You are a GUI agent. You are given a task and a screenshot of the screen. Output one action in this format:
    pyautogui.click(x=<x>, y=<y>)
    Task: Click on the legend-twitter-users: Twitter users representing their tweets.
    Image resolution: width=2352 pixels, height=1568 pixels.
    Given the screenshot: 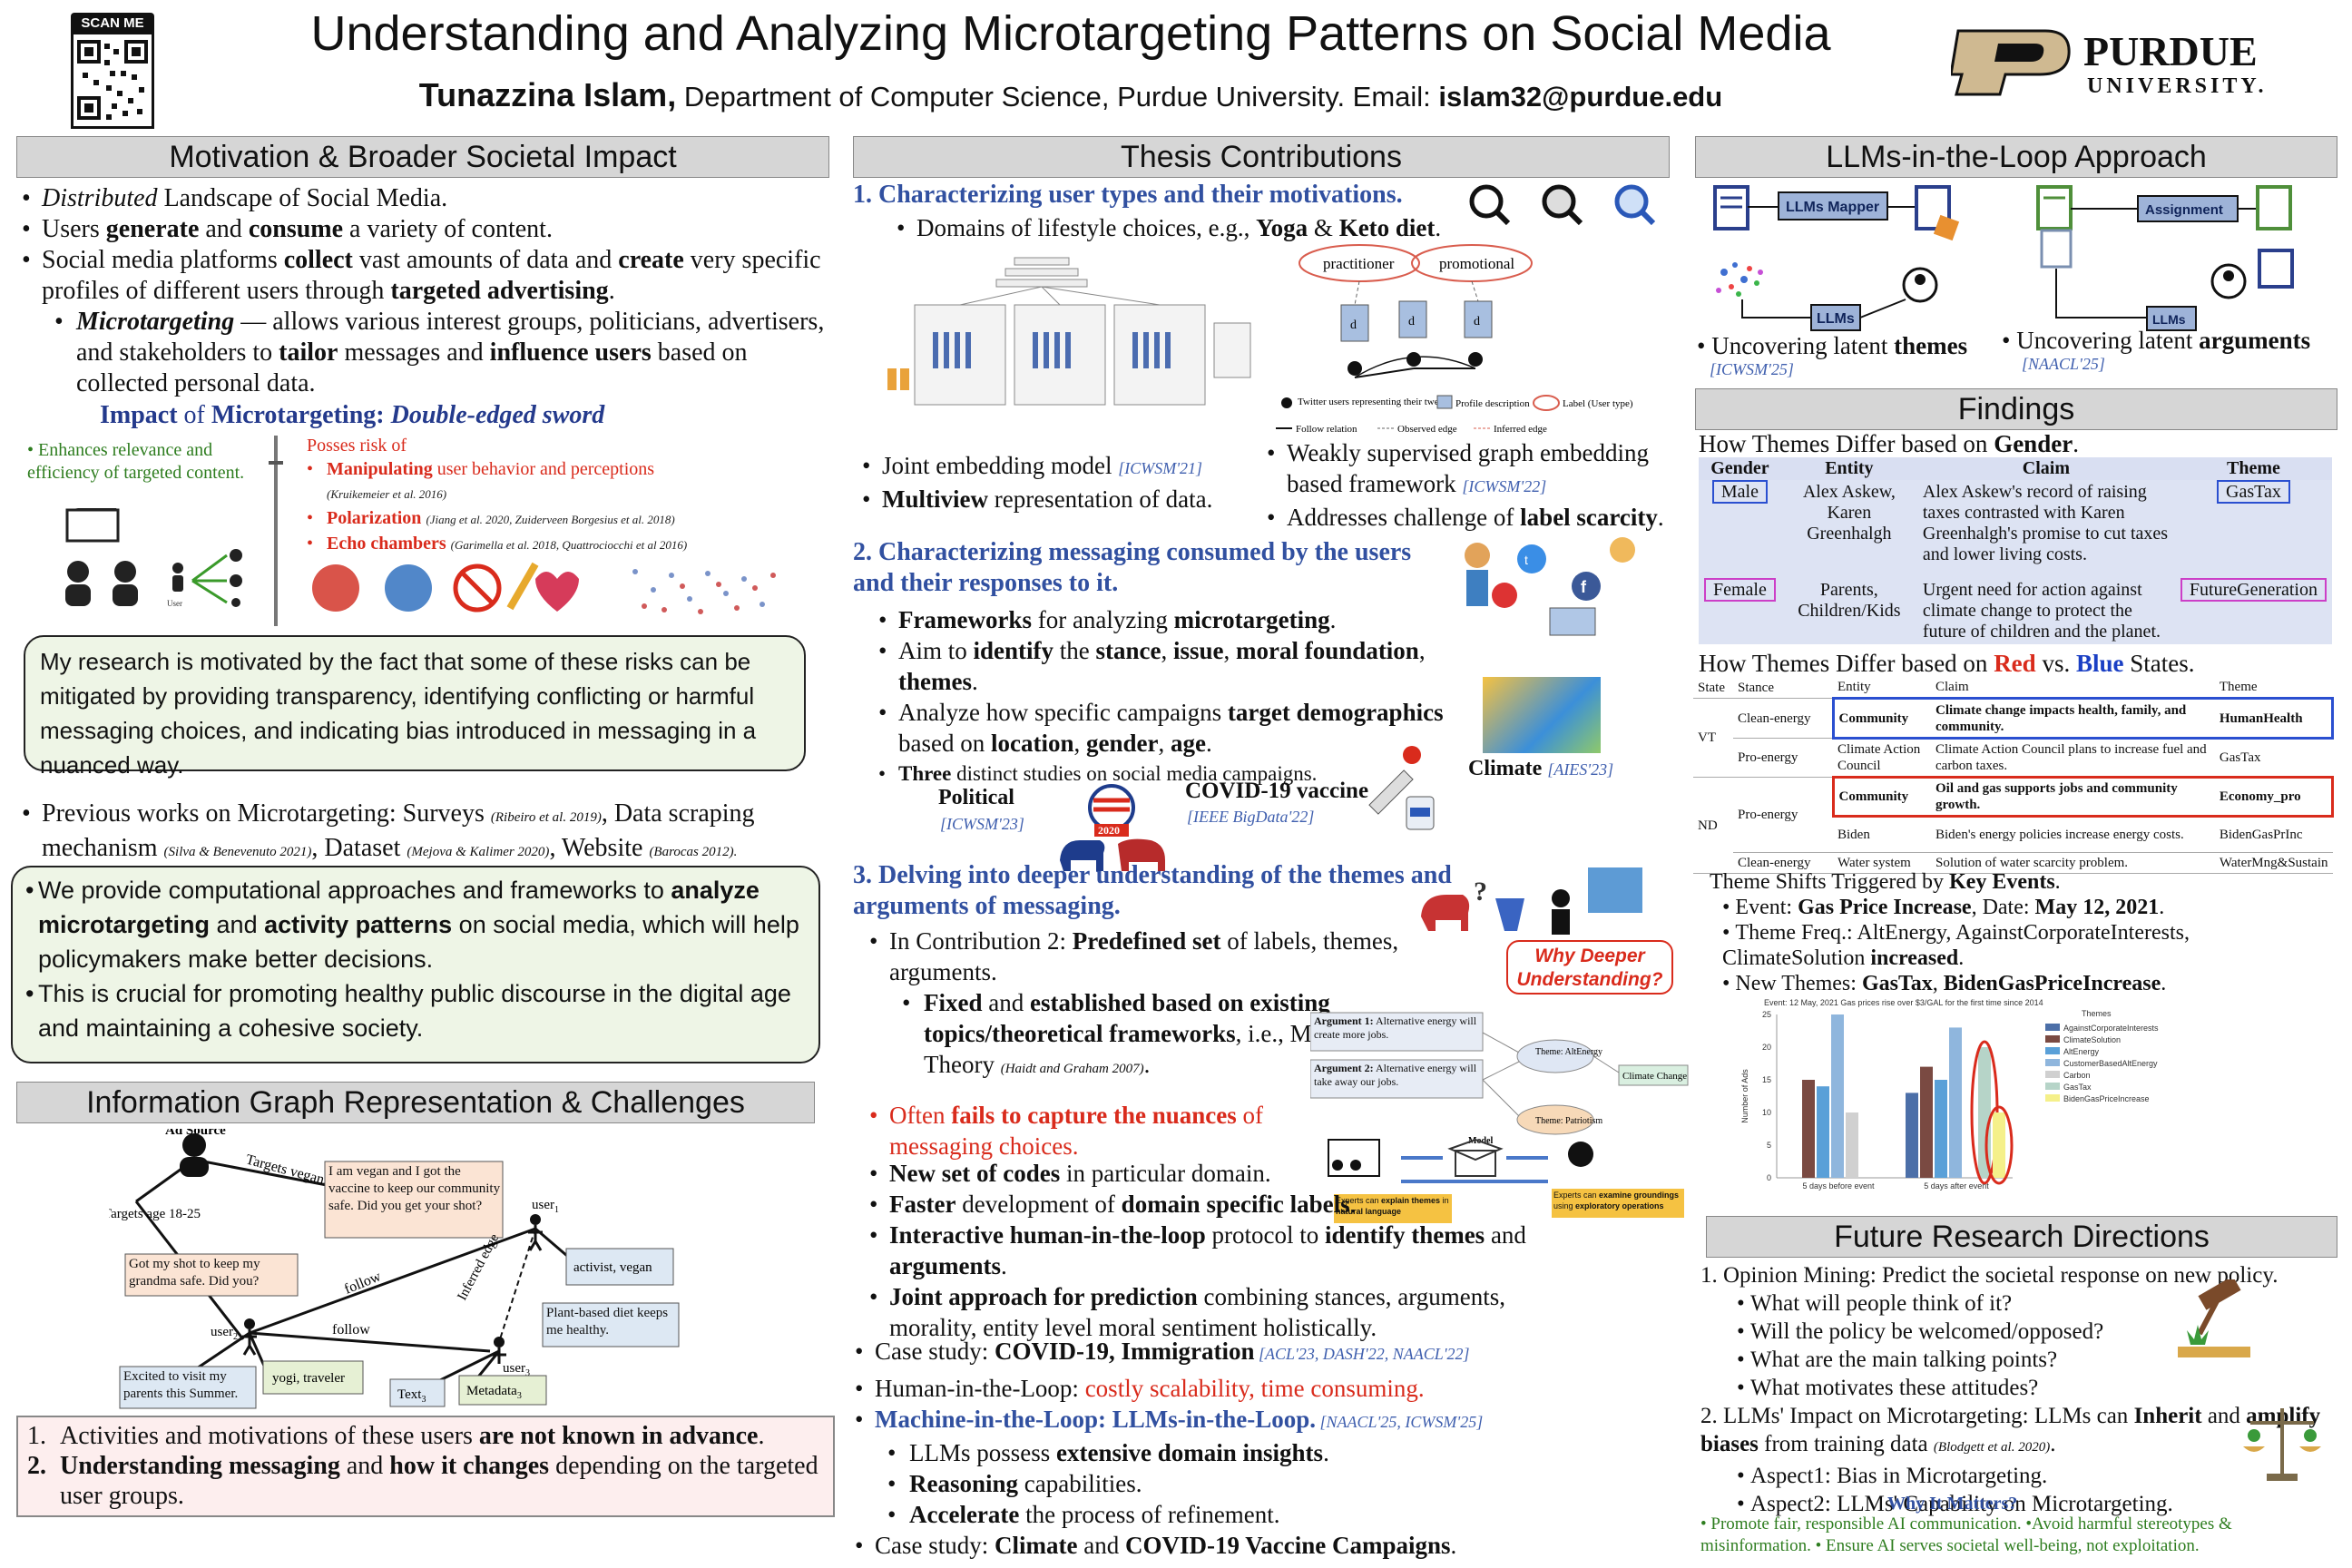 What is the action you would take?
    pyautogui.click(x=1375, y=402)
    